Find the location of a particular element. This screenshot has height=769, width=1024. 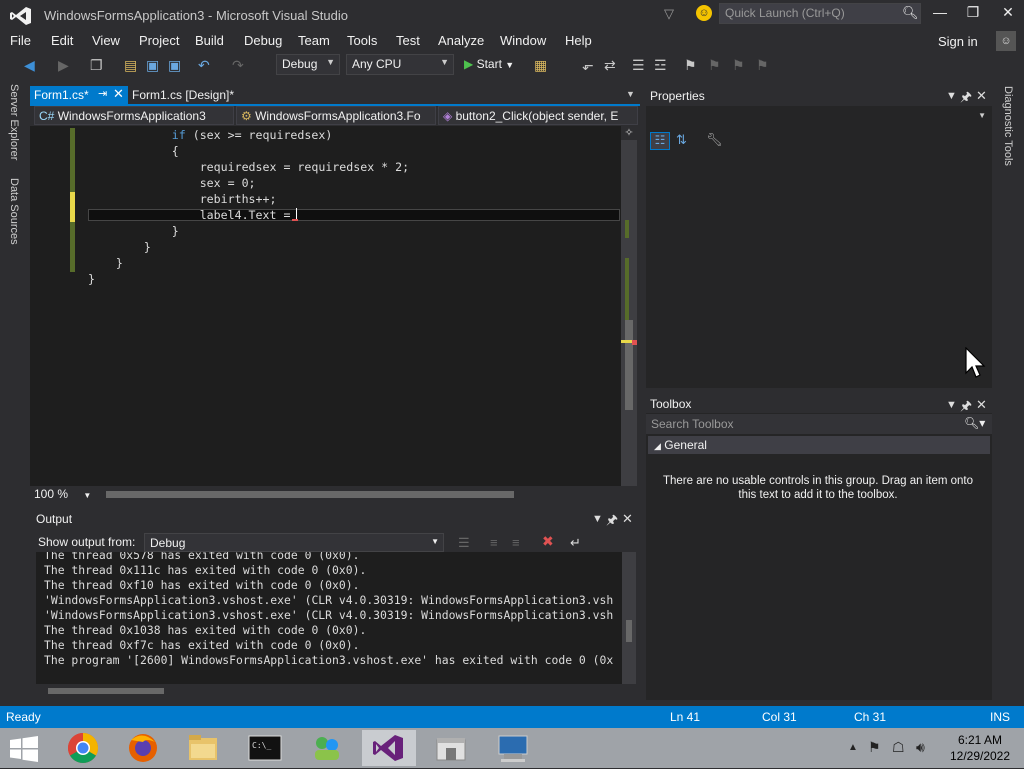

navigate-forward-icon: ▶ is located at coordinates (63, 65).